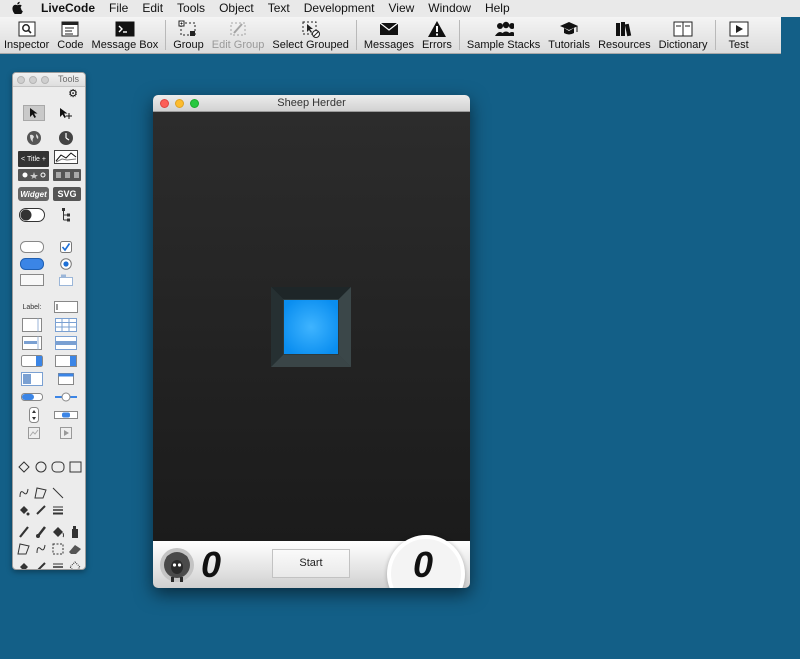 The height and width of the screenshot is (659, 800). Describe the element at coordinates (32, 379) in the screenshot. I see `pulldown-menu-tool-icon` at that location.